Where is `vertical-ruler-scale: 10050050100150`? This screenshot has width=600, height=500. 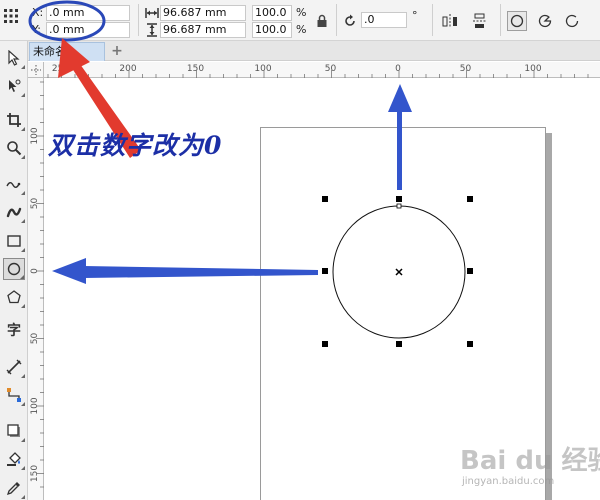
vertical-ruler-scale: 10050050100150 is located at coordinates (37, 284).